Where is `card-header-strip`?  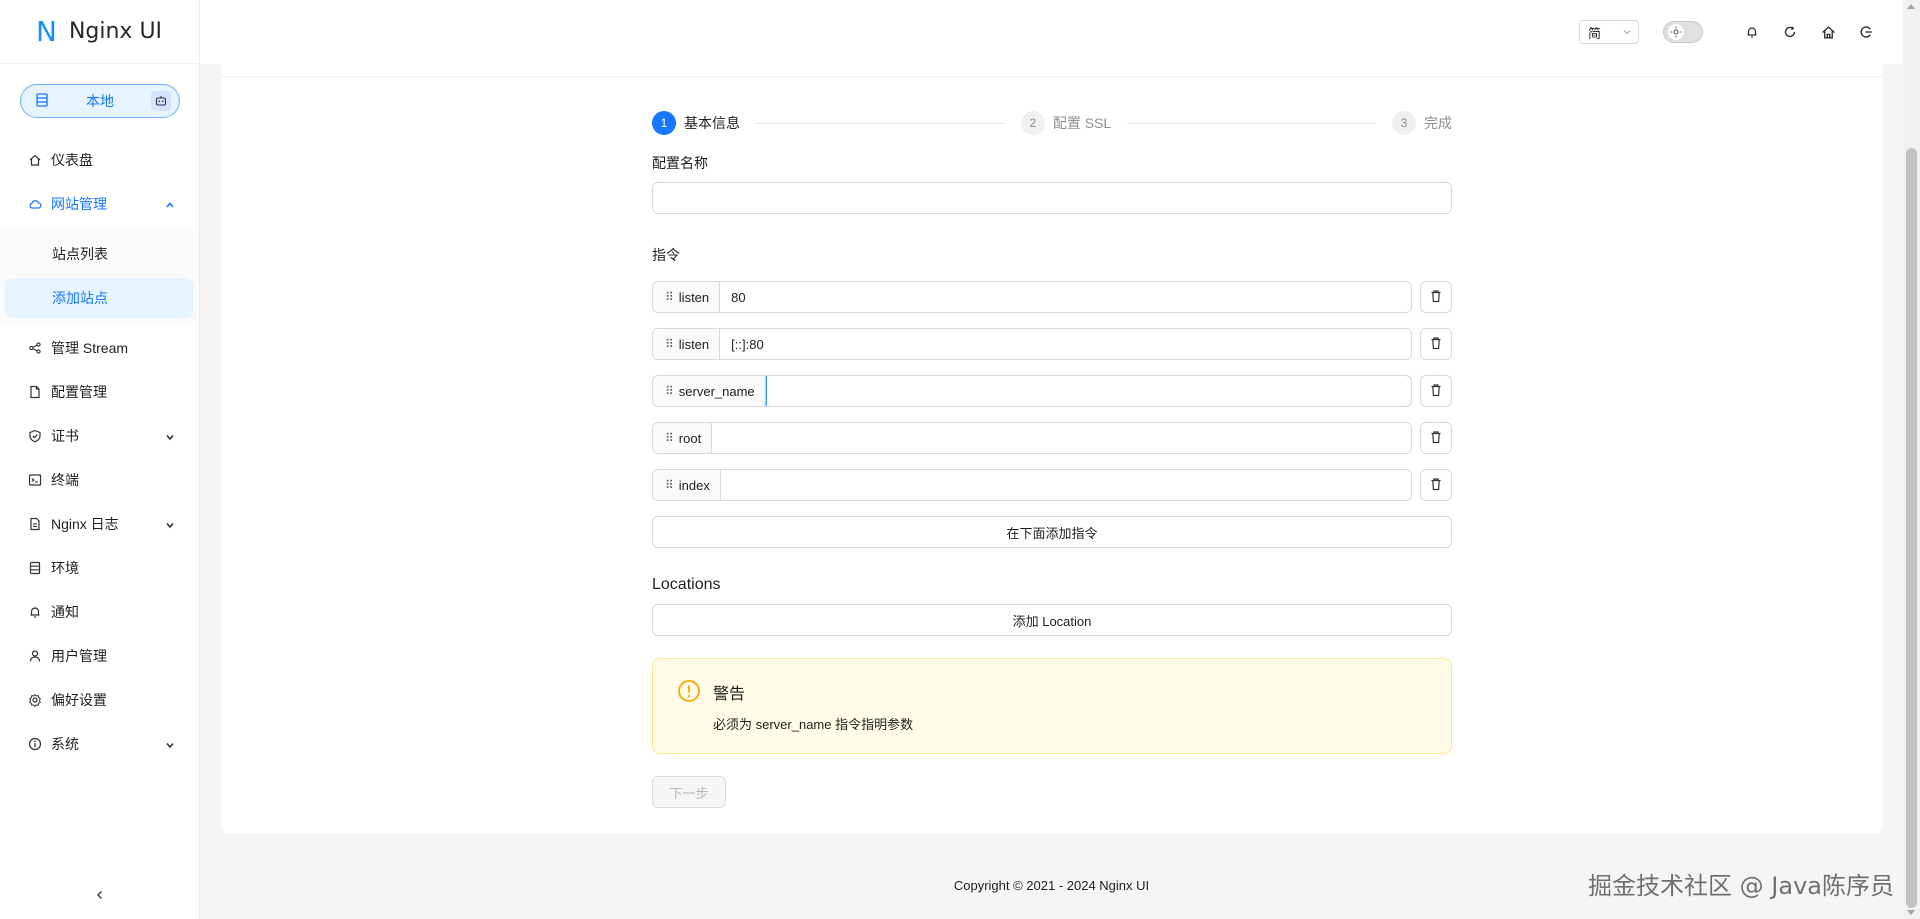
card-header-strip is located at coordinates (1052, 70).